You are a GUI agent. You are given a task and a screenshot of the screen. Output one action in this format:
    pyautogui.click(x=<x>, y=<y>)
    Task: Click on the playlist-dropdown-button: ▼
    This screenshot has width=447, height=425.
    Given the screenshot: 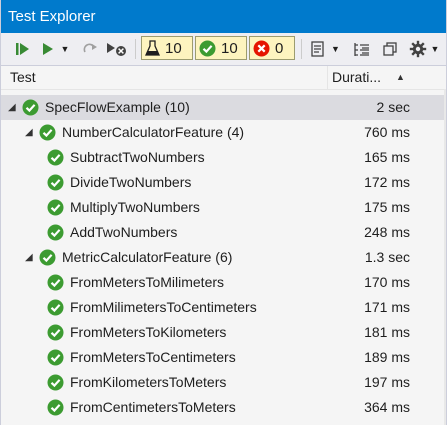 What is the action you would take?
    pyautogui.click(x=325, y=49)
    